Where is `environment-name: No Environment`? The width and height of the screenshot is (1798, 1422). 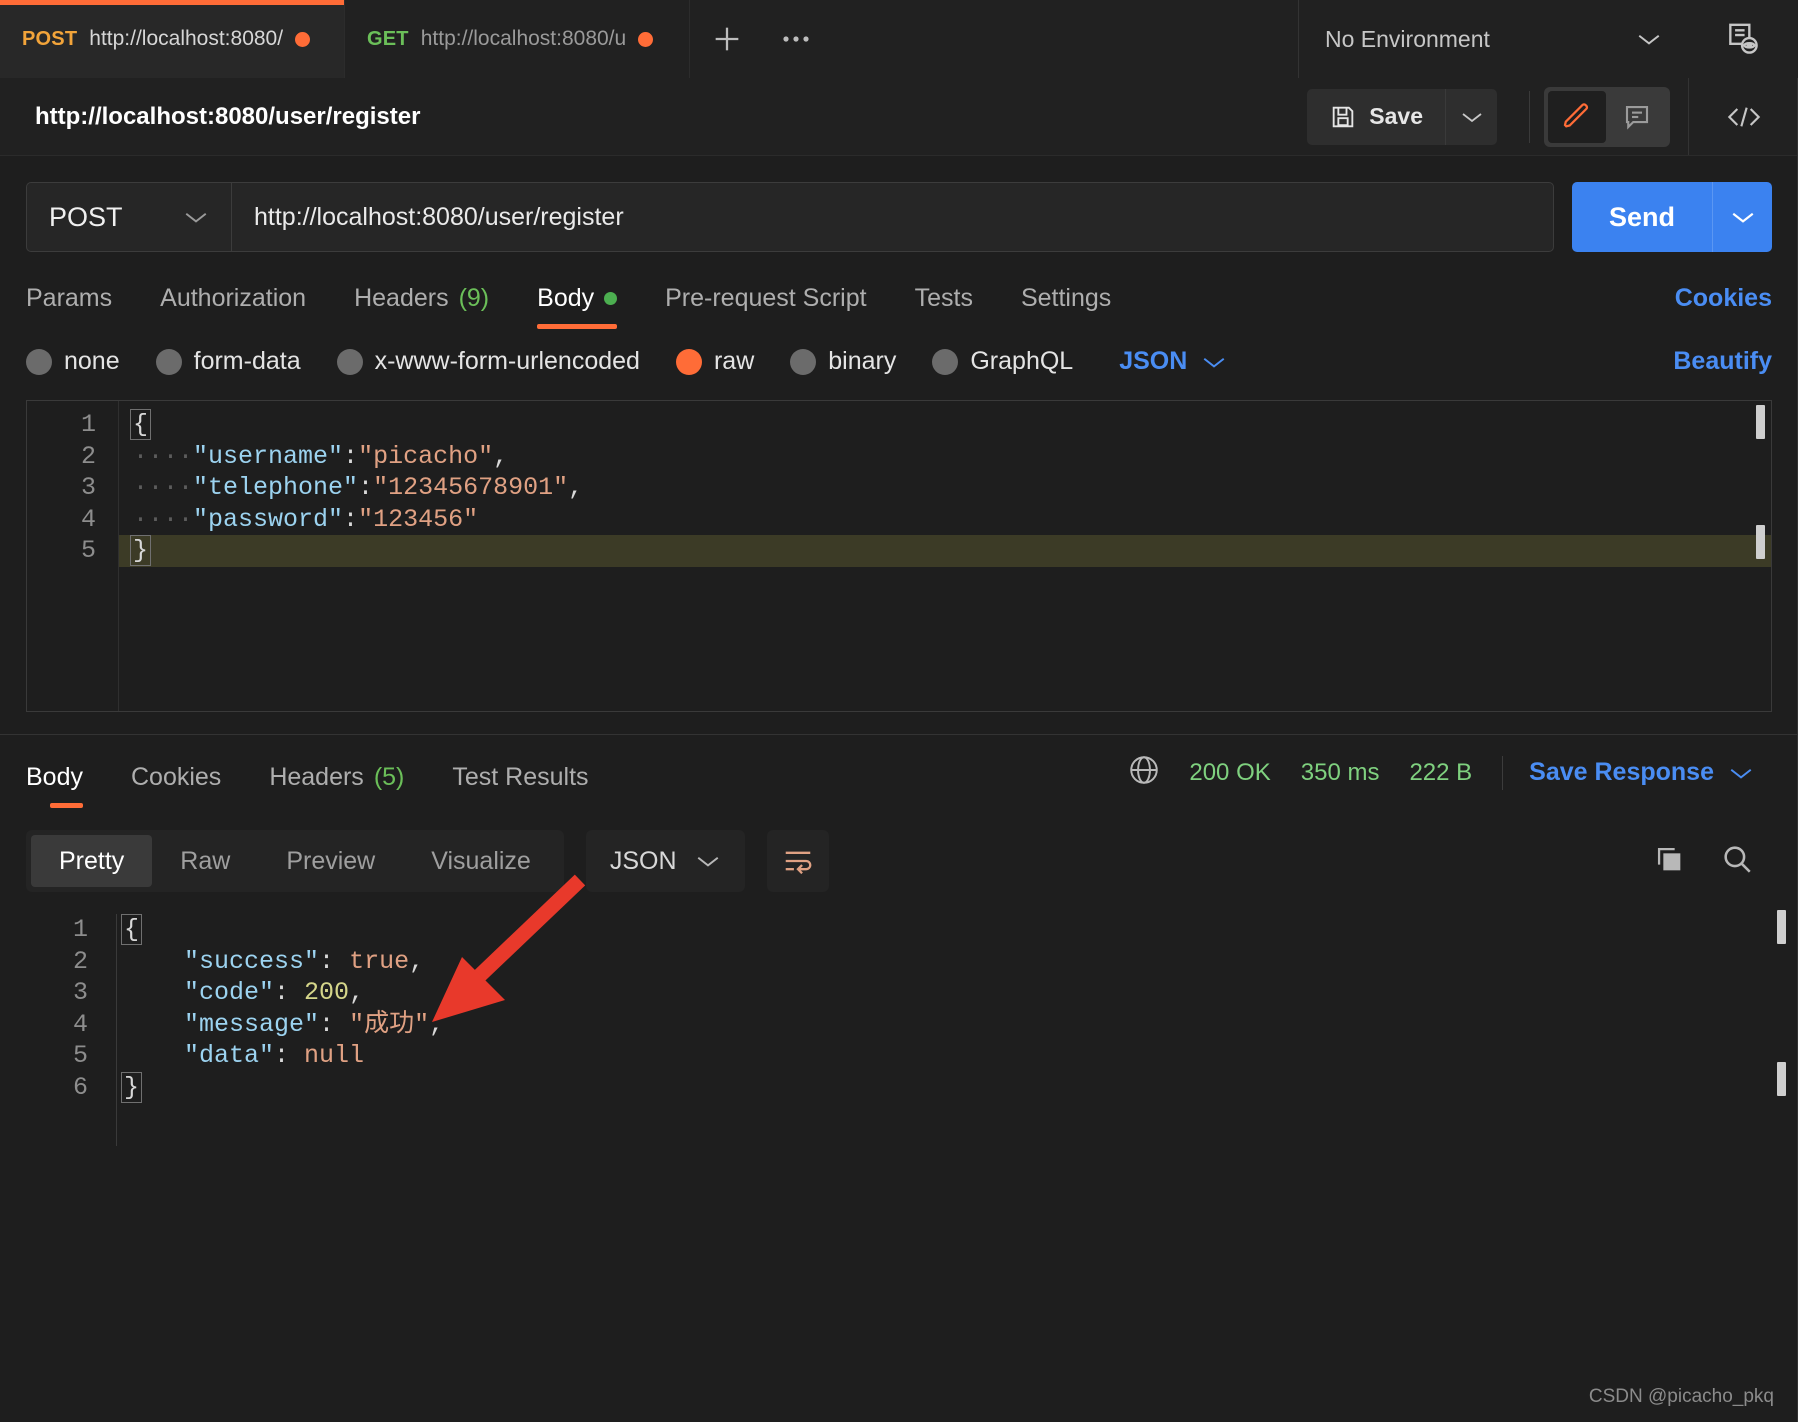 environment-name: No Environment is located at coordinates (1407, 38).